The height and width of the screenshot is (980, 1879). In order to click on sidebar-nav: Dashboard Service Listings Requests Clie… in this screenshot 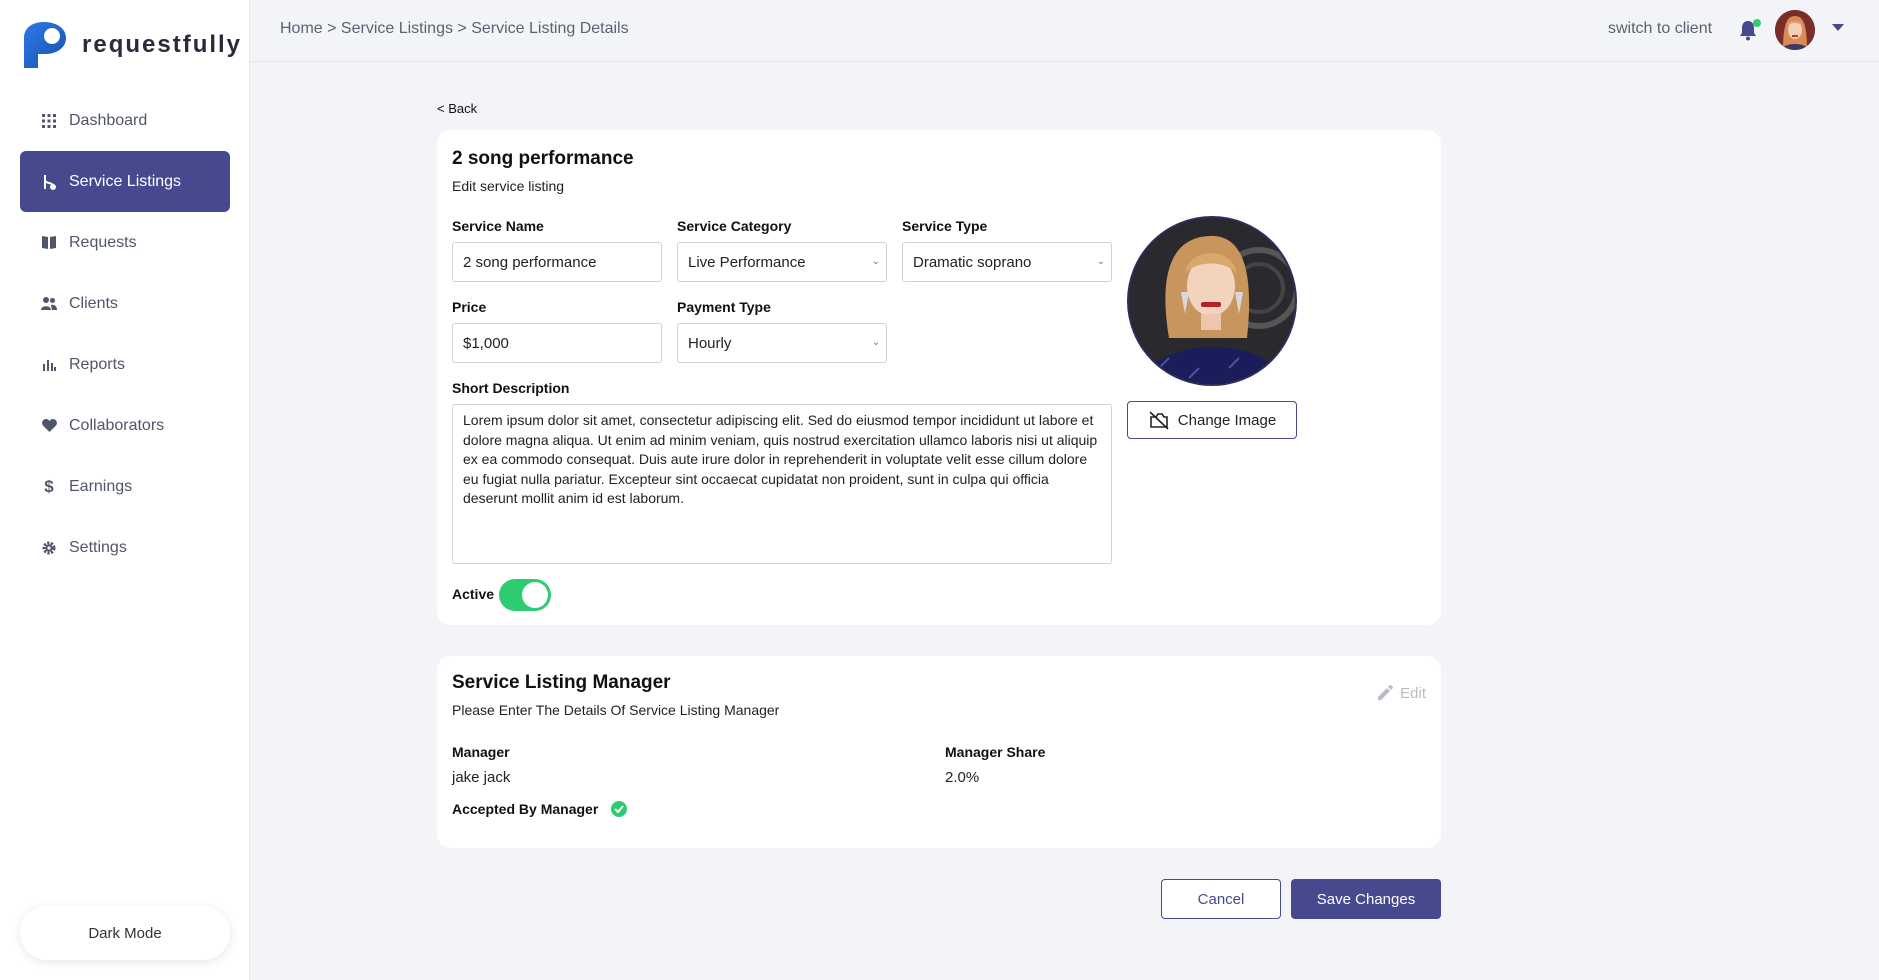, I will do `click(125, 334)`.